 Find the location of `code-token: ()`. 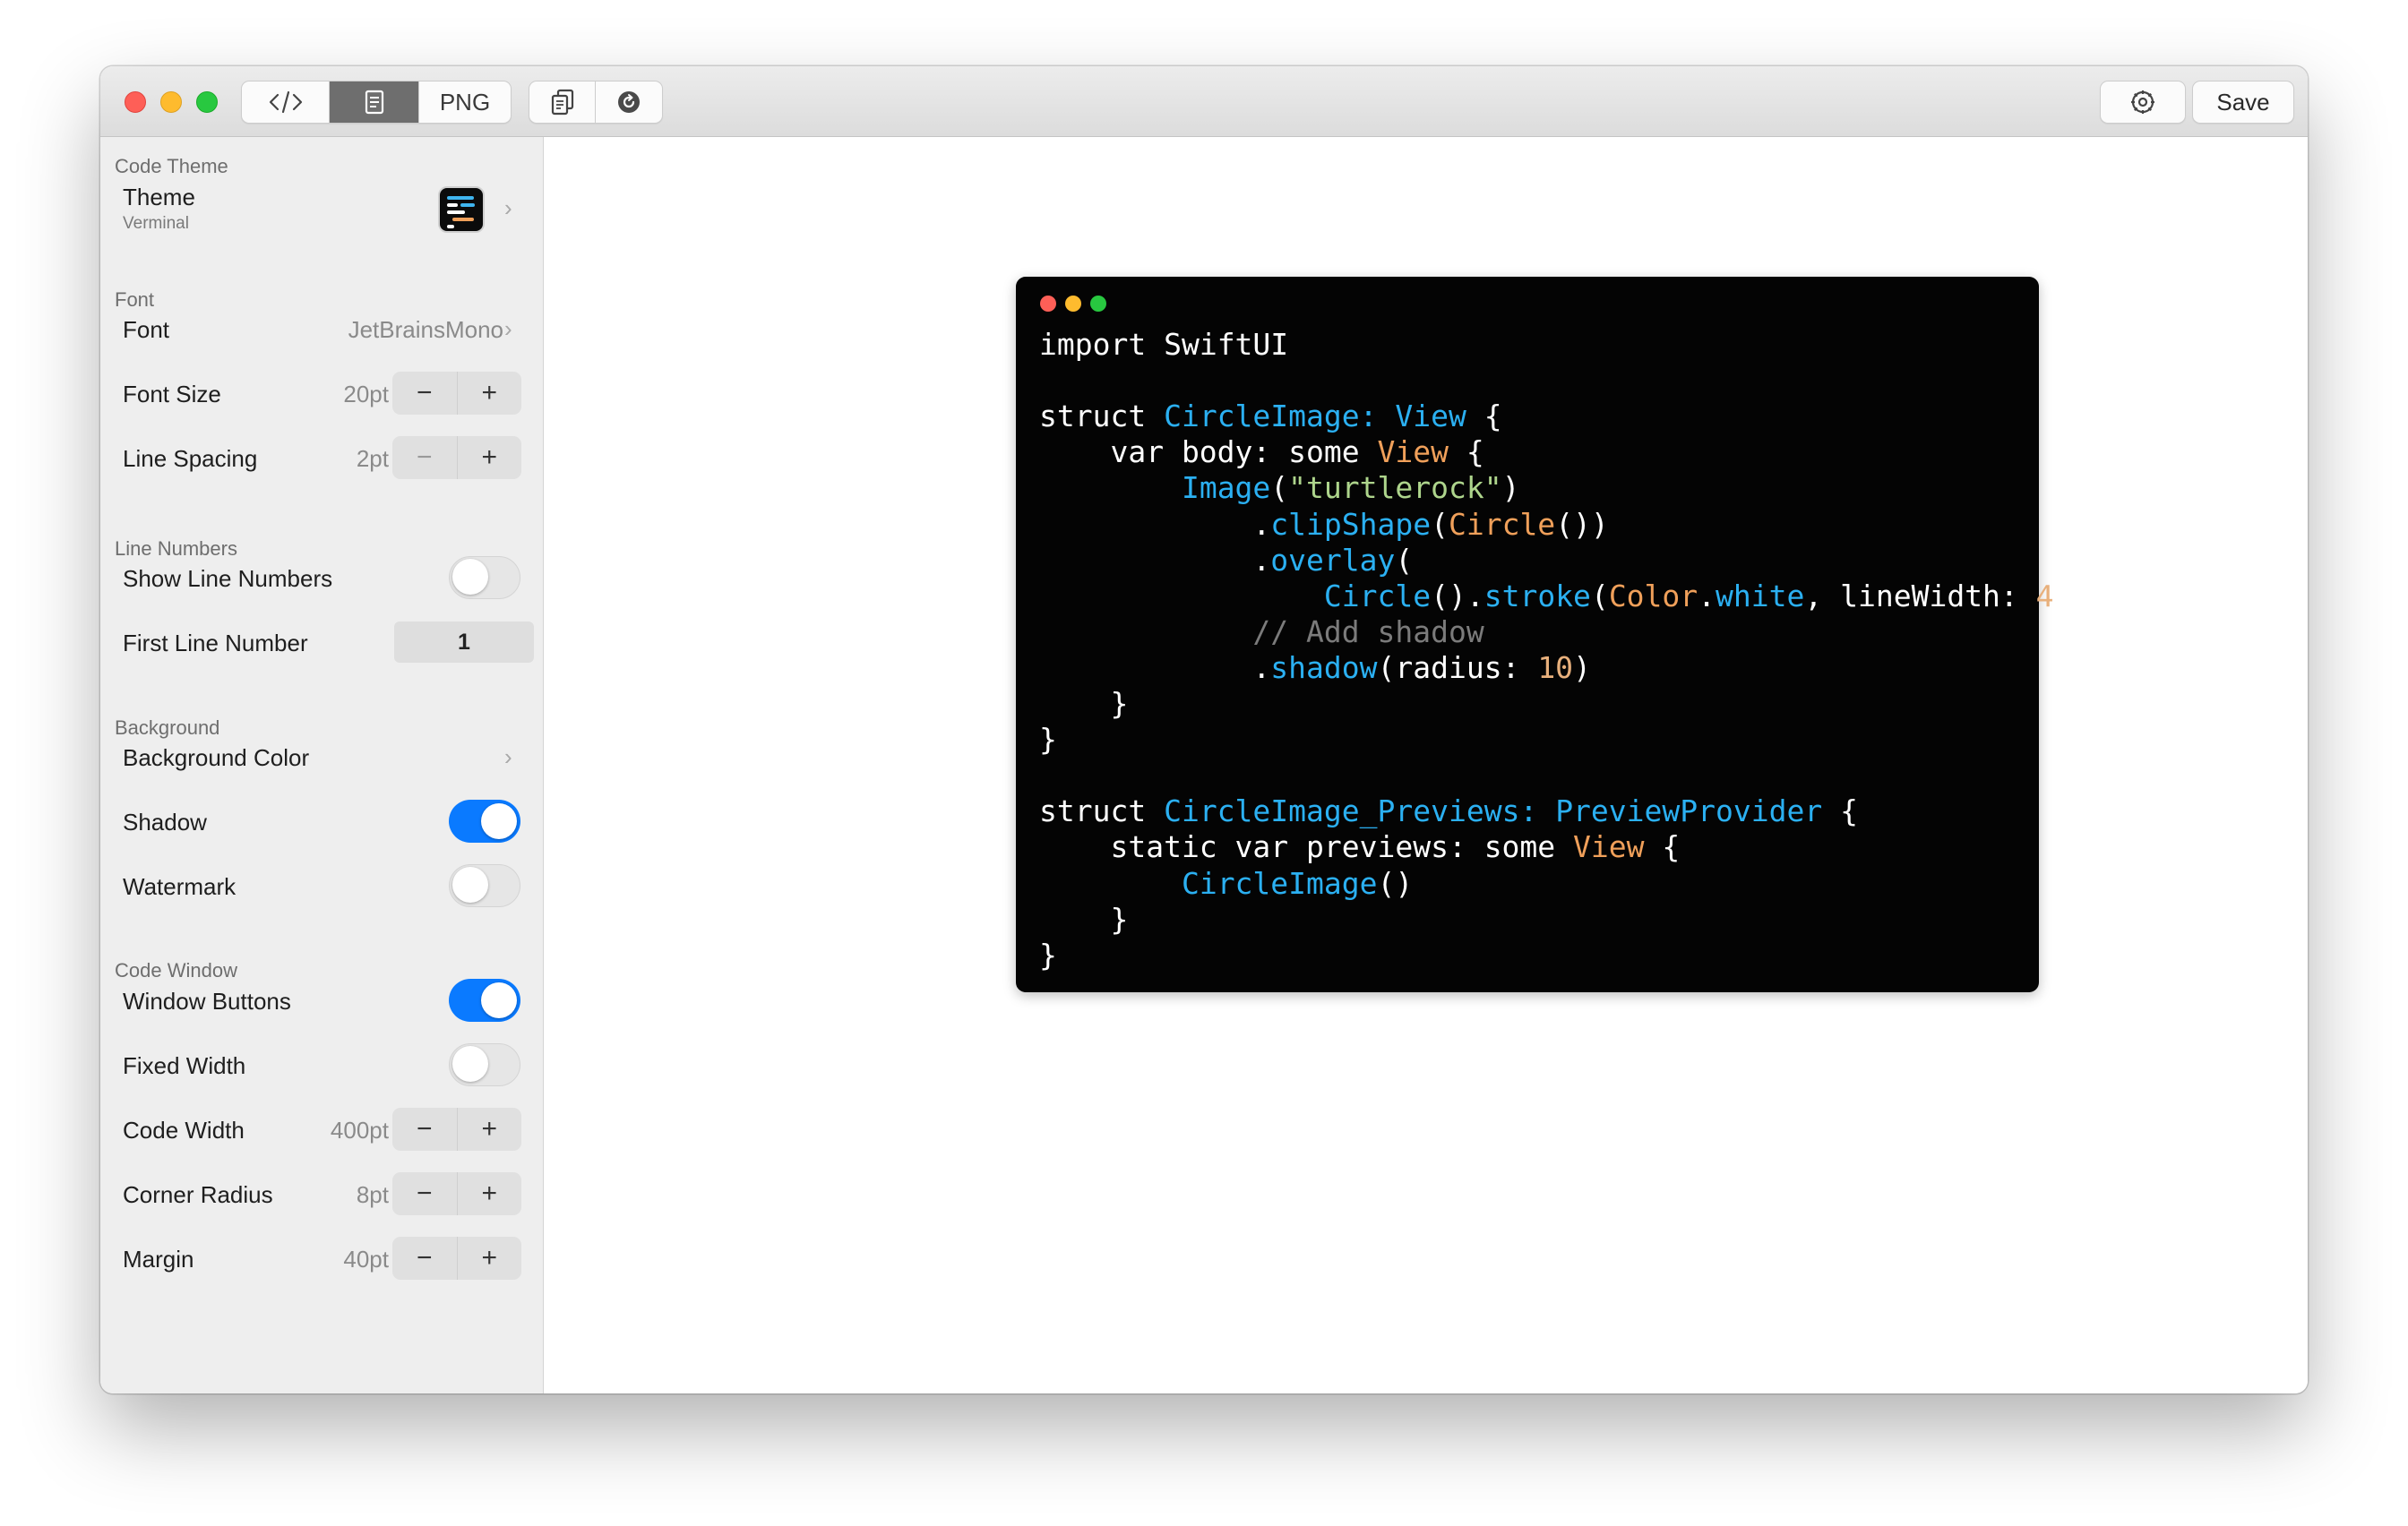

code-token: () is located at coordinates (1395, 883).